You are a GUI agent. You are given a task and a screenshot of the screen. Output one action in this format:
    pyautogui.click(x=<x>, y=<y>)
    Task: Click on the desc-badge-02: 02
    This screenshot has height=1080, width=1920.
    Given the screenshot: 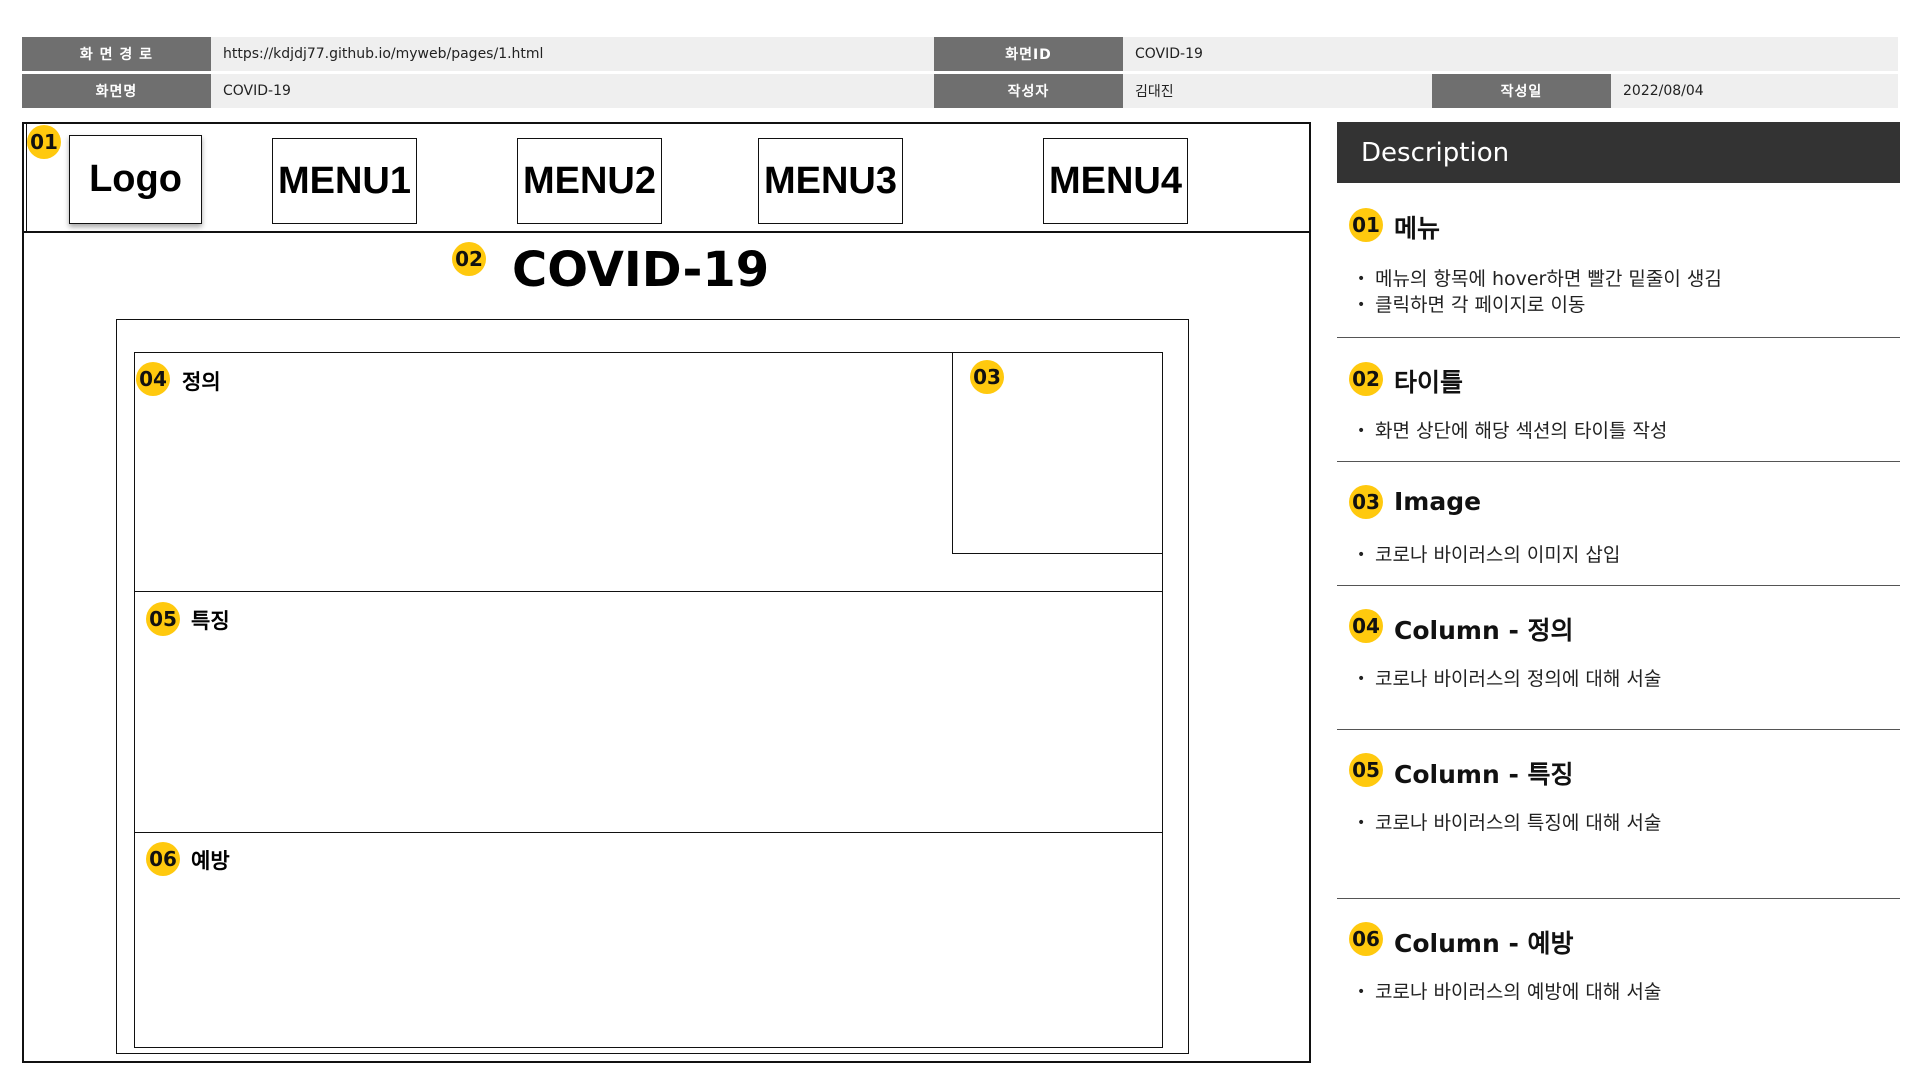 What is the action you would take?
    pyautogui.click(x=1366, y=379)
    